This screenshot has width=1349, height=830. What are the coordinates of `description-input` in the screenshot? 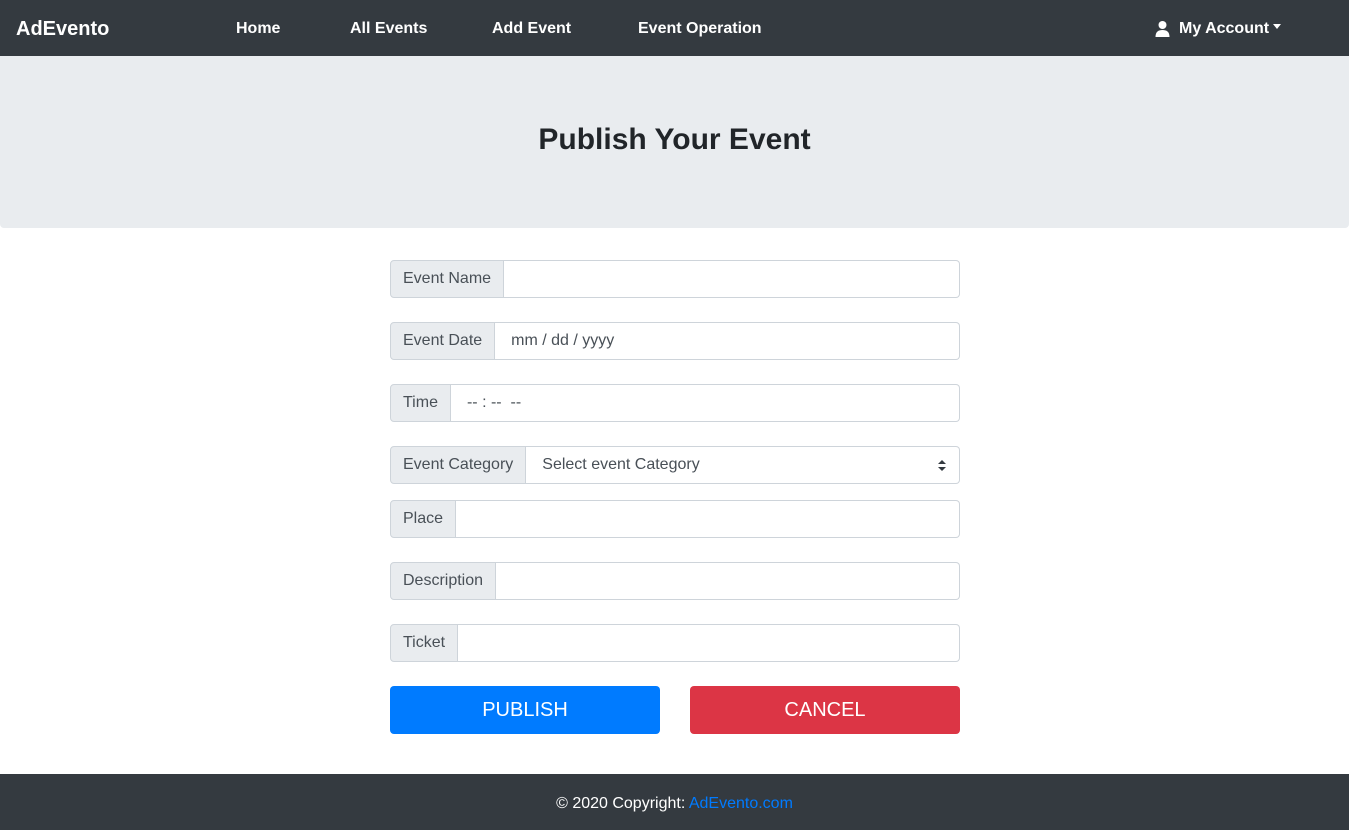 It's located at (728, 581).